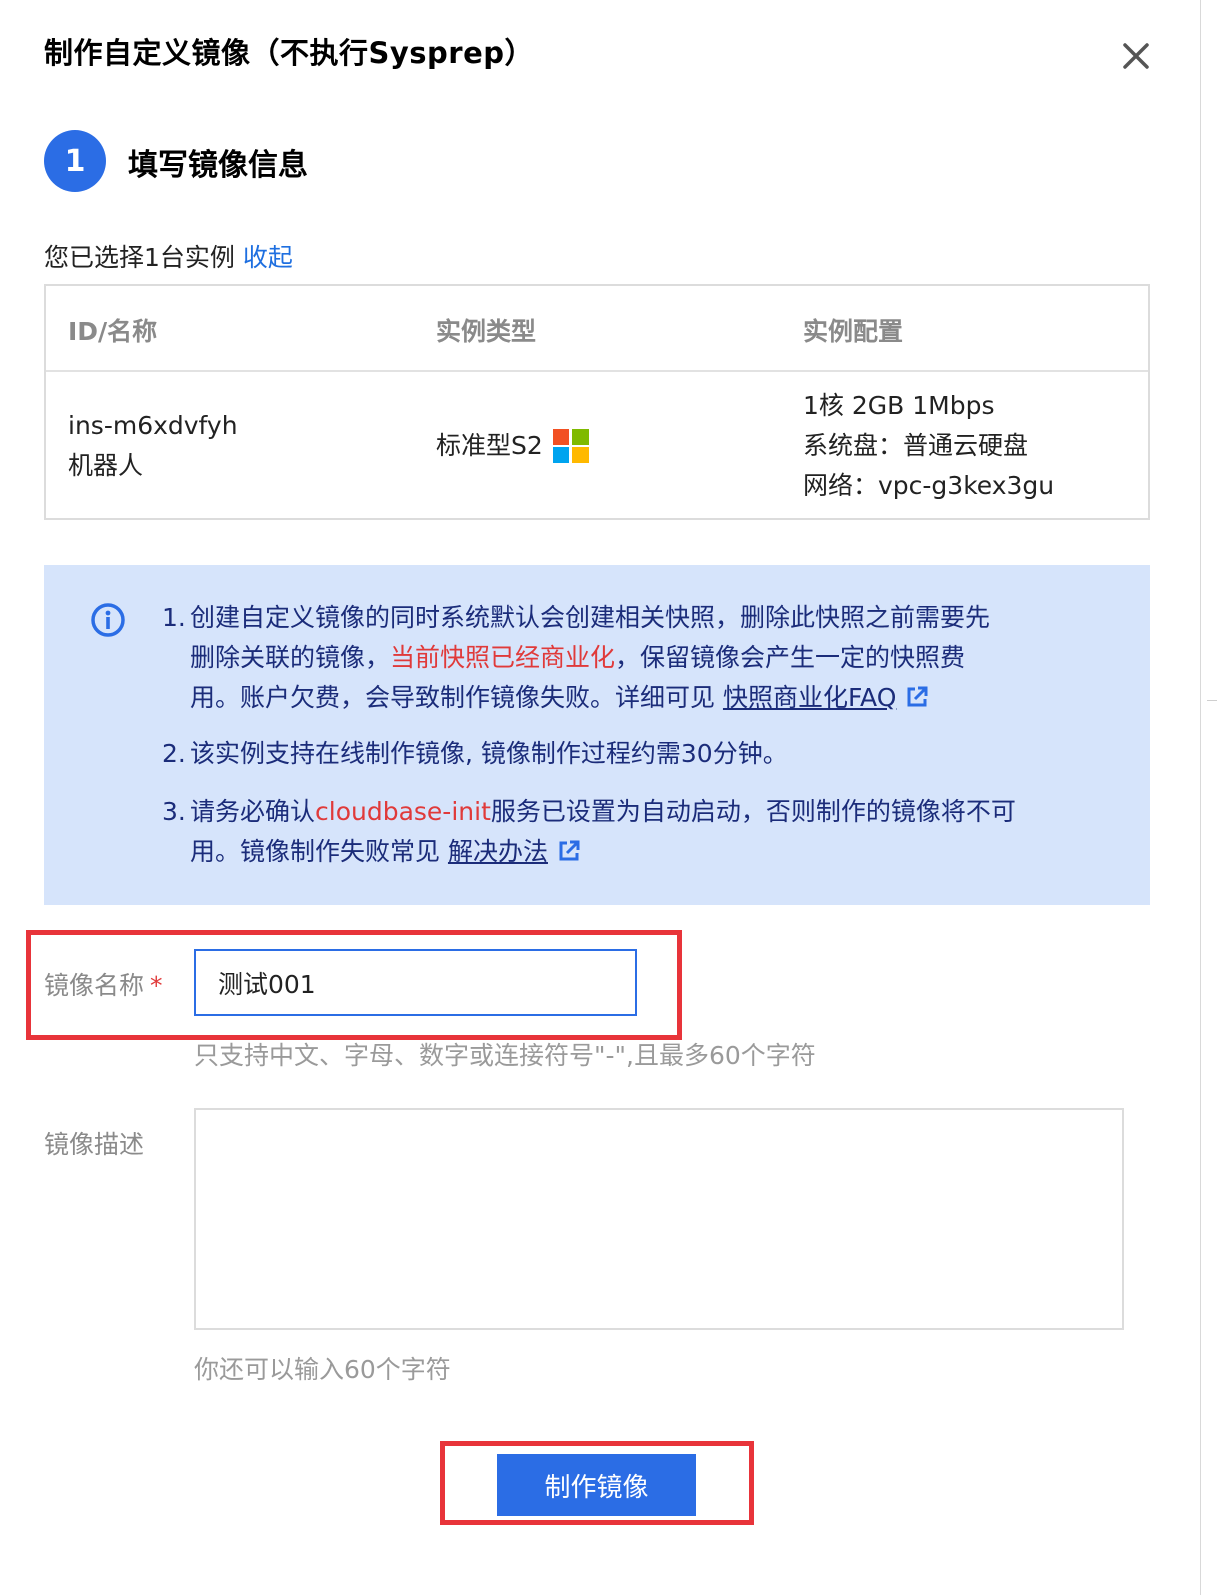 The image size is (1228, 1595). Describe the element at coordinates (415, 982) in the screenshot. I see `image-name-input` at that location.